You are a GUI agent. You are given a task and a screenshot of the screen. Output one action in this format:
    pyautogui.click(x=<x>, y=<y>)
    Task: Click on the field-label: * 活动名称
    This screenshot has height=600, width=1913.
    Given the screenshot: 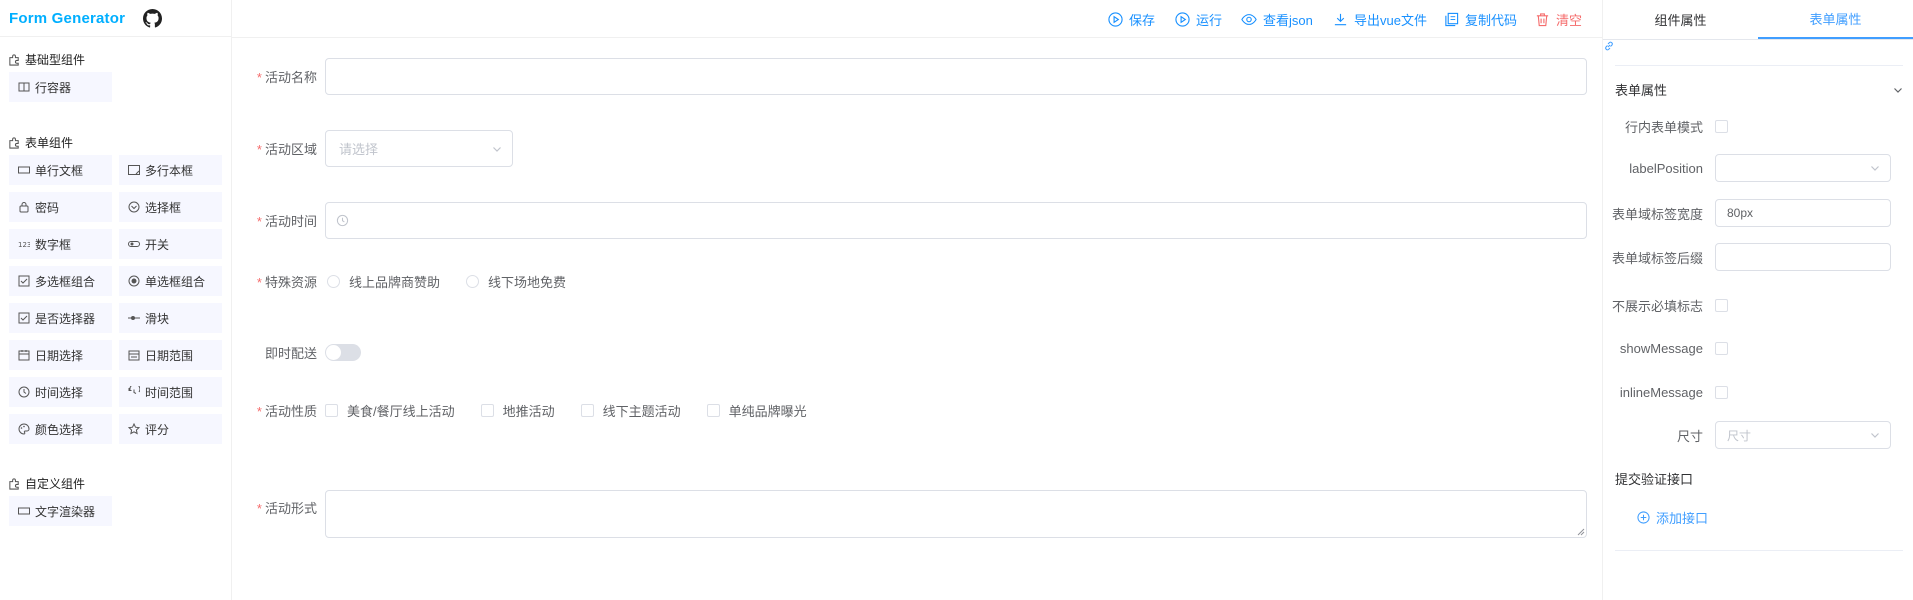 What is the action you would take?
    pyautogui.click(x=286, y=77)
    